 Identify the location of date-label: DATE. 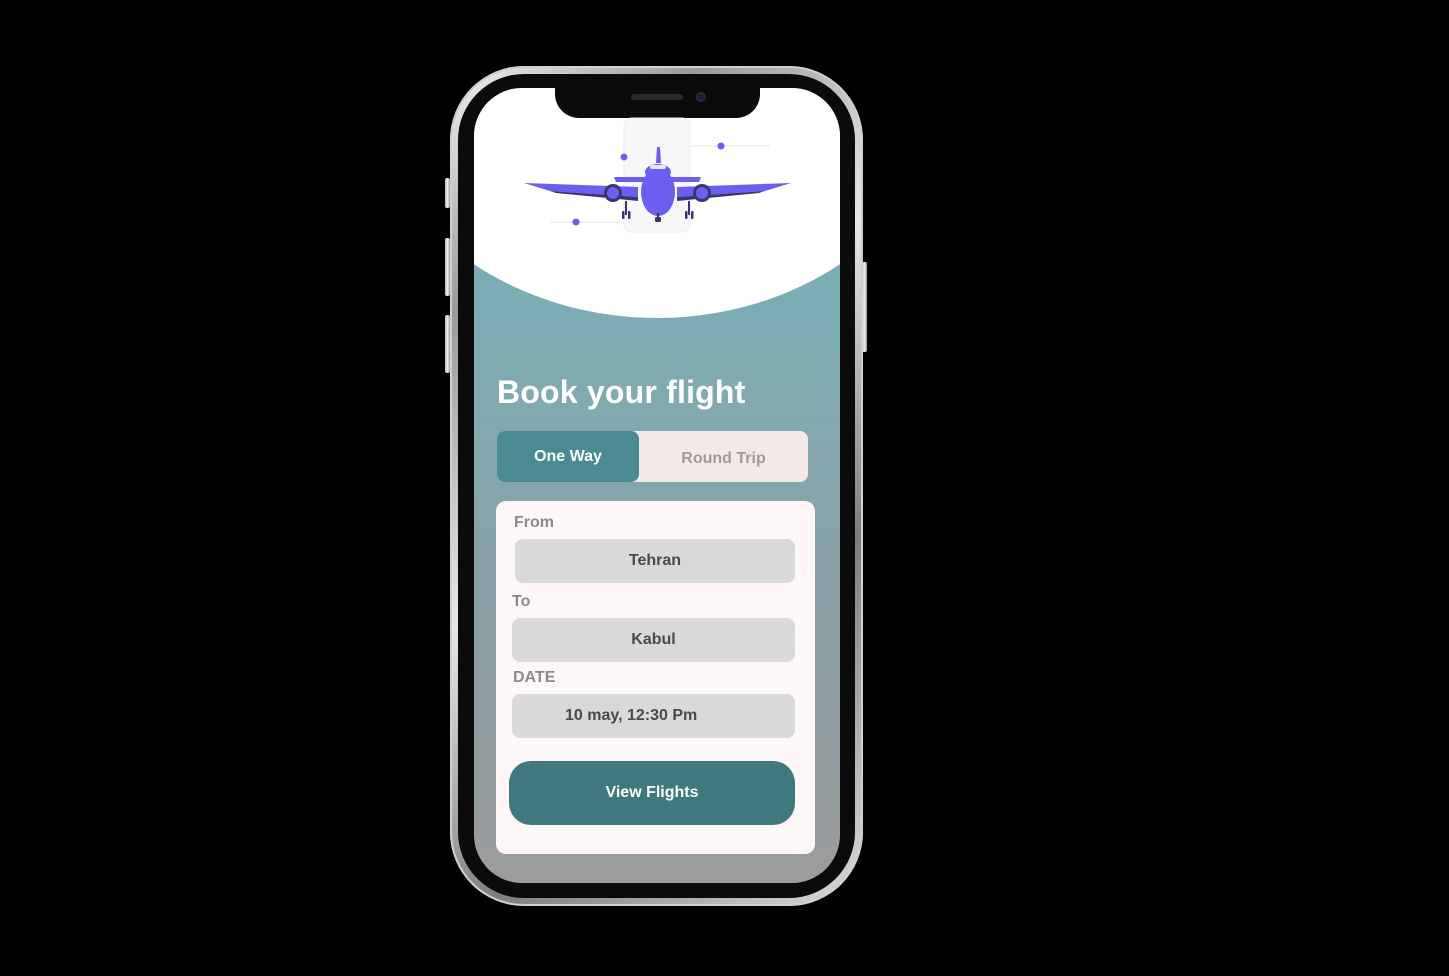
(534, 677).